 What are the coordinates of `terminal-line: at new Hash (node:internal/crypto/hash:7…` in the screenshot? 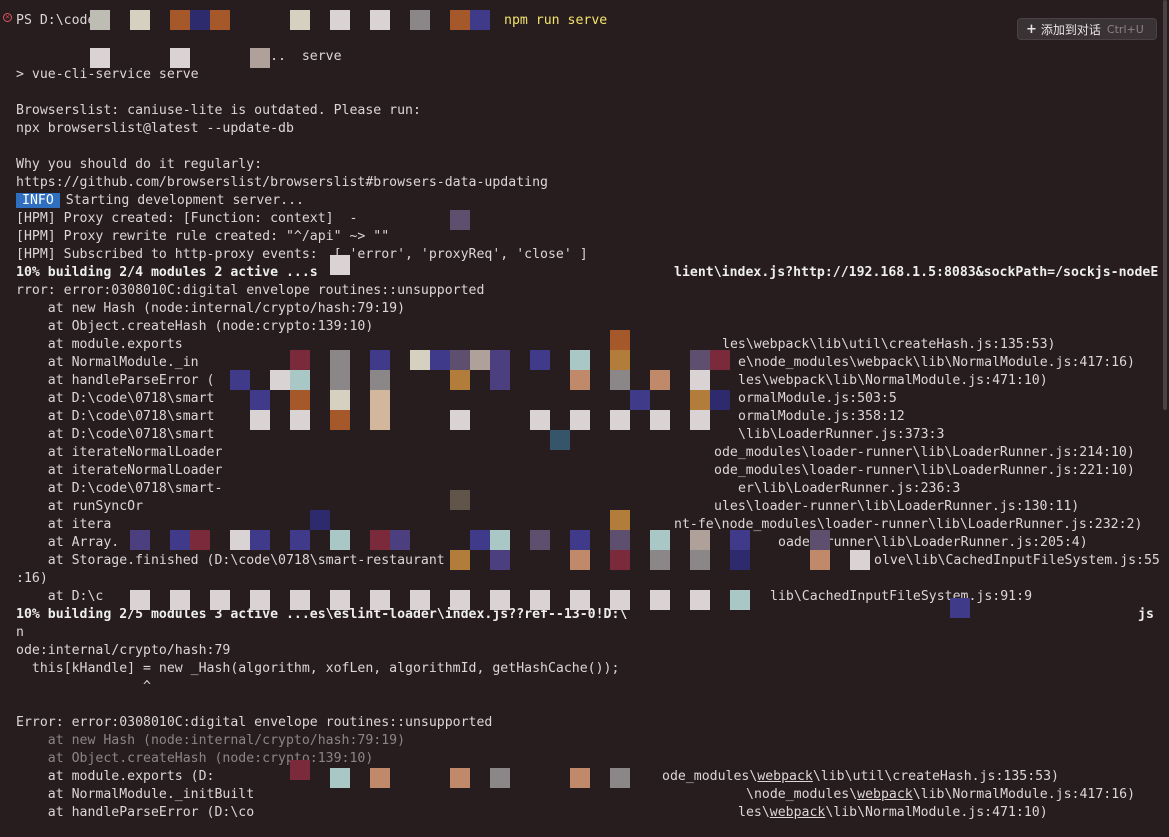 It's located at (210, 309).